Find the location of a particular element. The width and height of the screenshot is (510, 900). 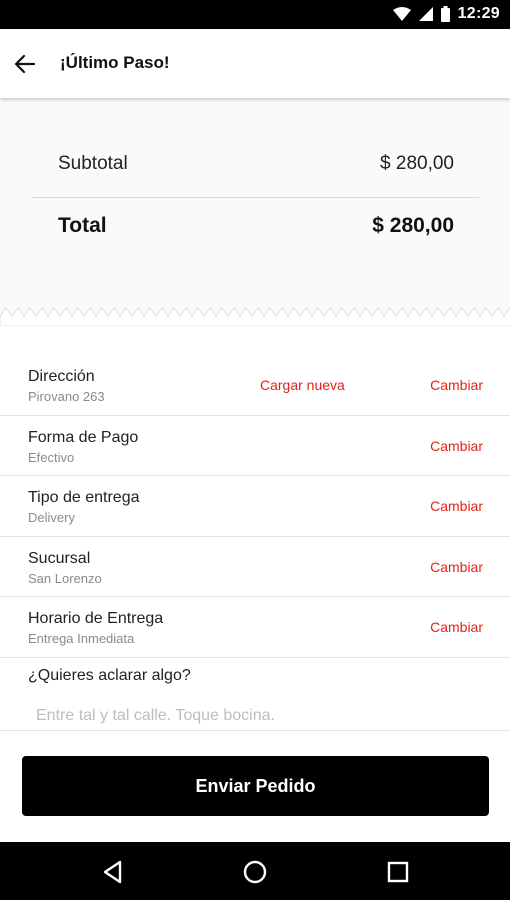

signal-icon is located at coordinates (425, 14).